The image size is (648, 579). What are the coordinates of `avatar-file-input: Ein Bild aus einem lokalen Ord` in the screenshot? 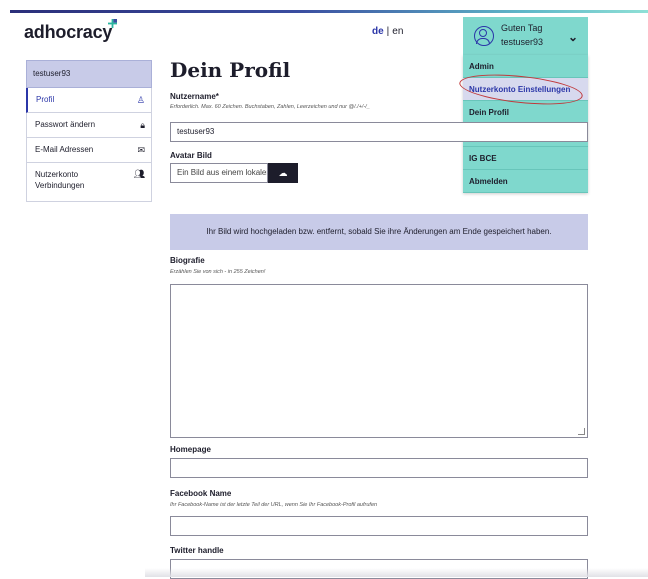 It's located at (219, 173).